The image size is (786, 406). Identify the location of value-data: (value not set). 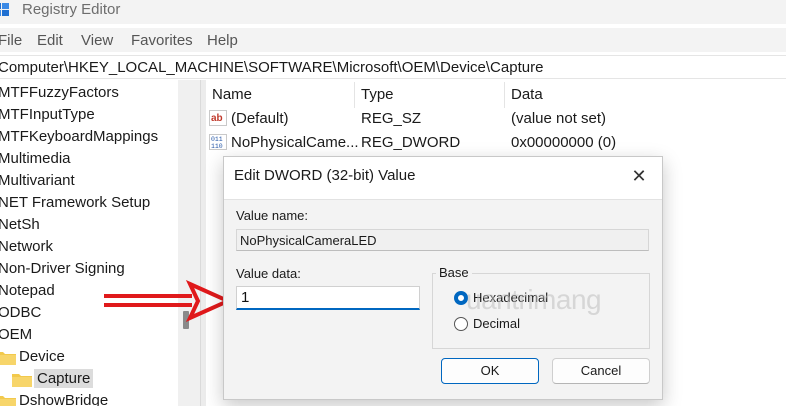
(559, 118).